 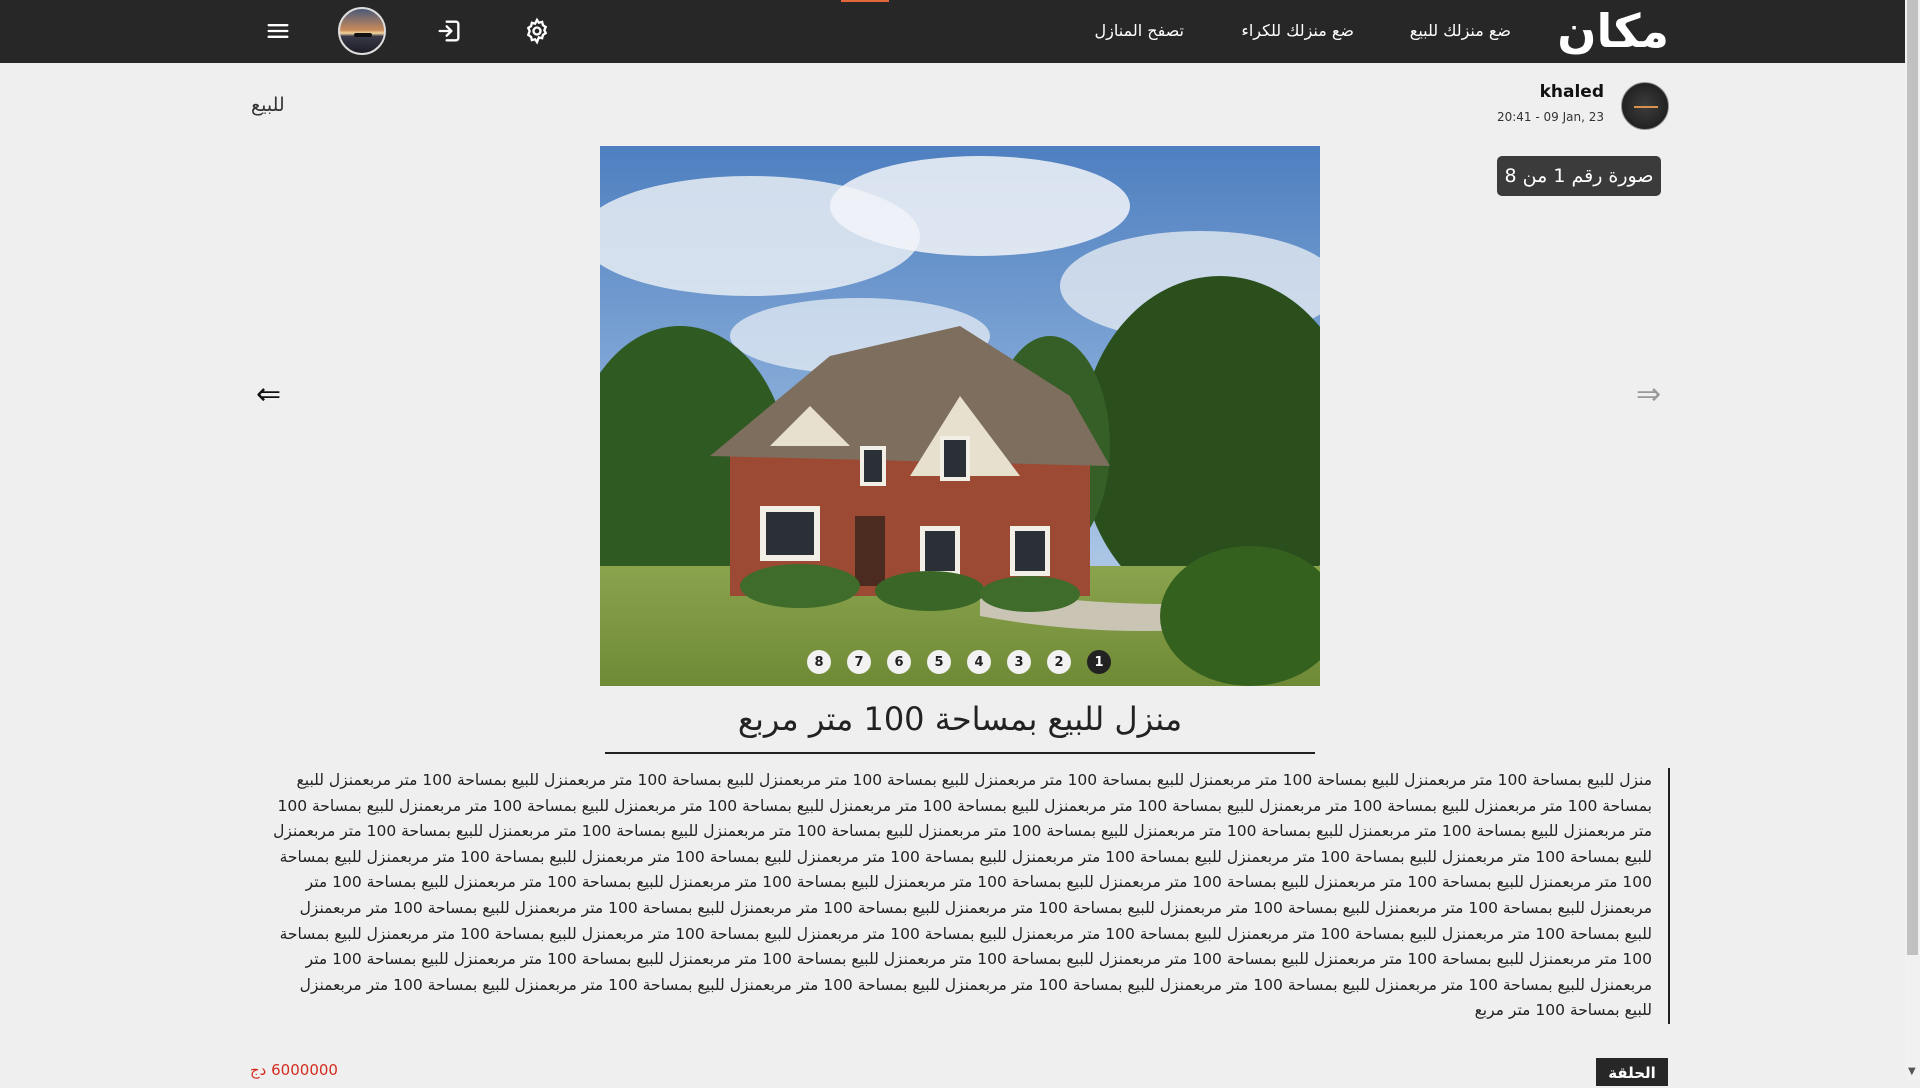 I want to click on scrollbar: ▼, so click(x=1912, y=540).